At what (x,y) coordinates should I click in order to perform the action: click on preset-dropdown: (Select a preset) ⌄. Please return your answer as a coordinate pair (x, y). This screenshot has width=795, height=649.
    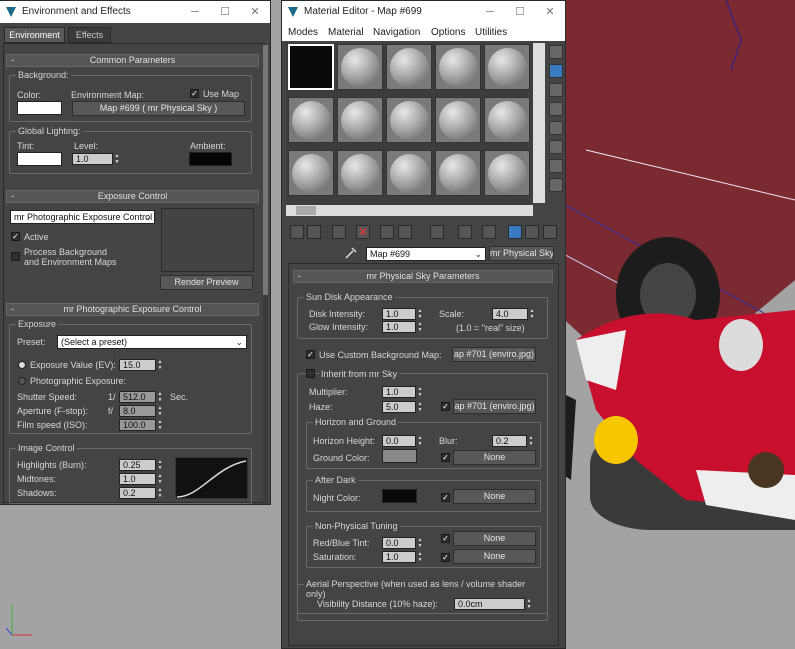
    Looking at the image, I should click on (152, 342).